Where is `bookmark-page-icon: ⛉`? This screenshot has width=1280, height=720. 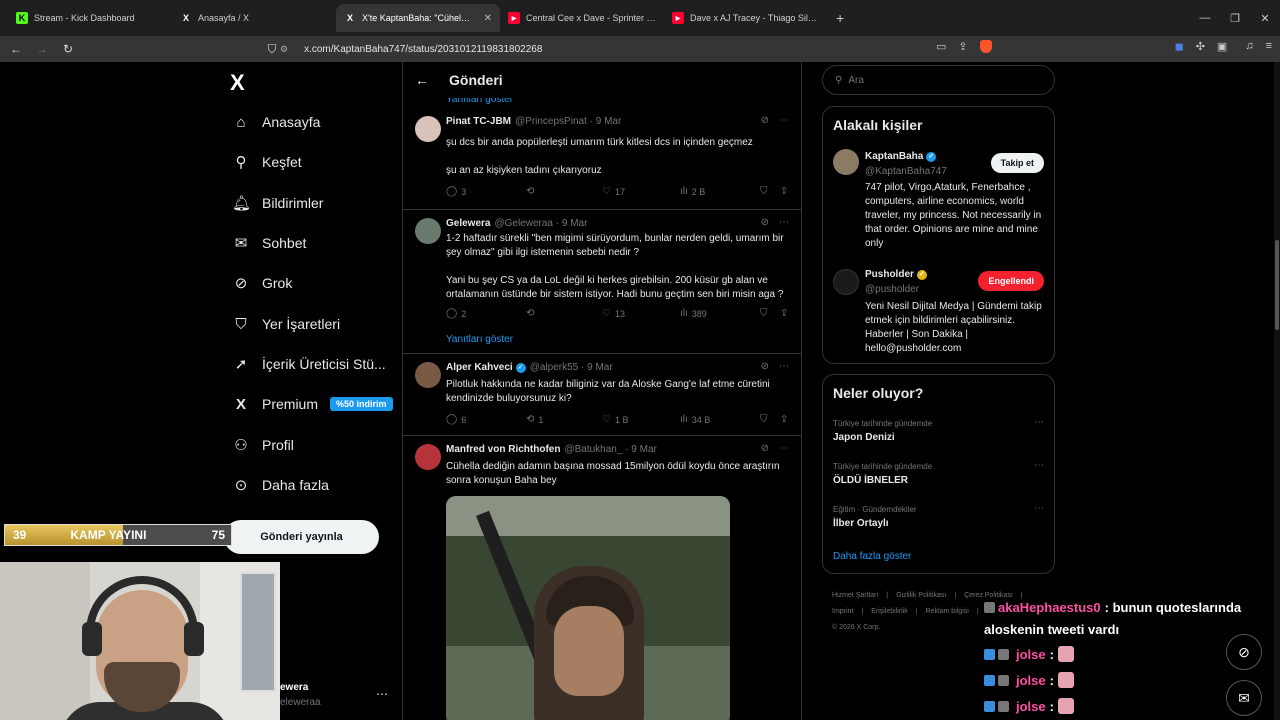 bookmark-page-icon: ⛉ is located at coordinates (272, 49).